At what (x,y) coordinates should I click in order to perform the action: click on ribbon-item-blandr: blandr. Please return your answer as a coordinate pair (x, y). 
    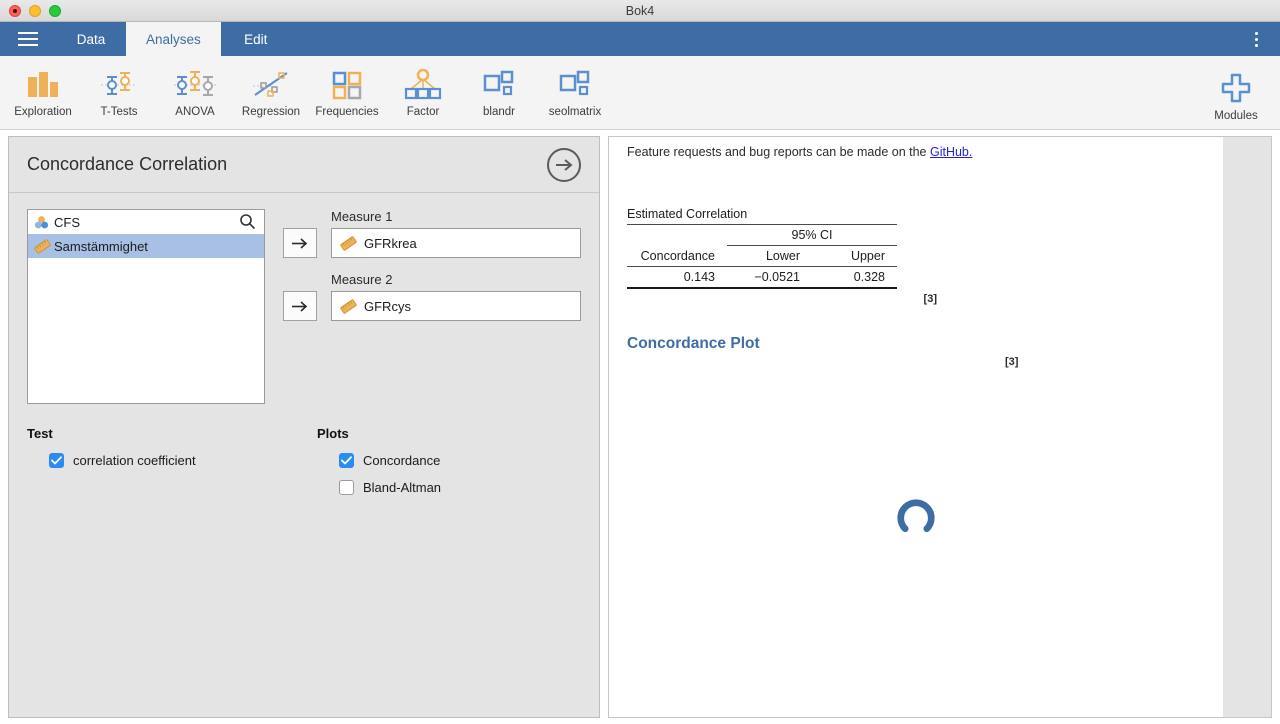
    Looking at the image, I should click on (499, 93).